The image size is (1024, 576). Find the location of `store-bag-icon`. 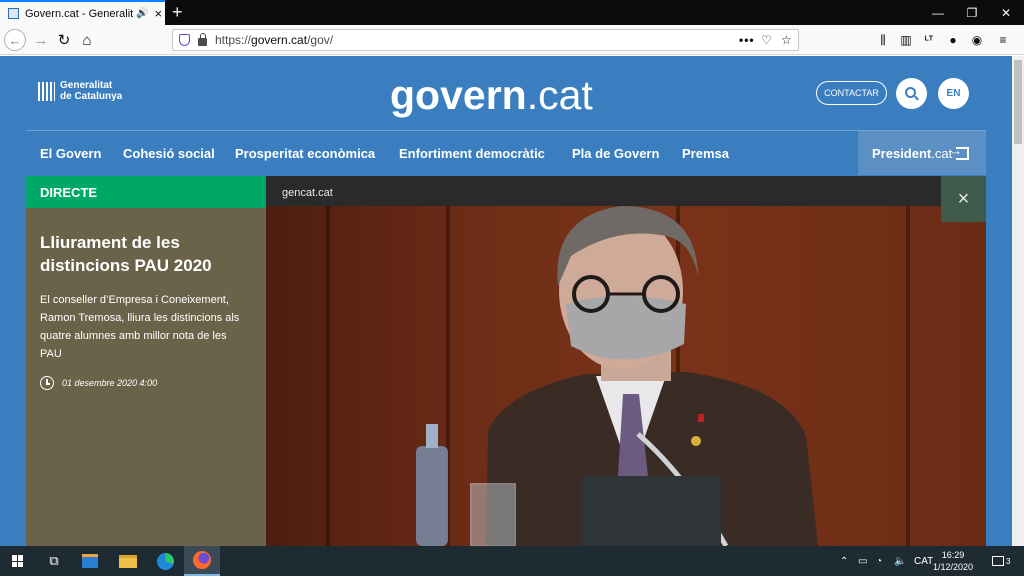

store-bag-icon is located at coordinates (90, 561).